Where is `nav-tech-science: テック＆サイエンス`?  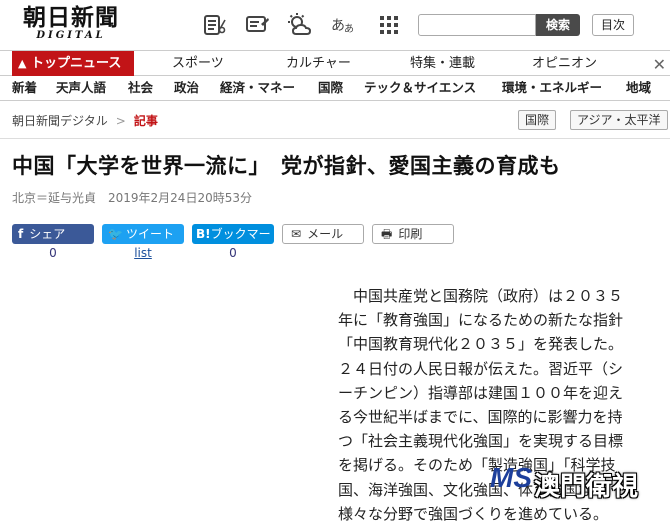
nav-tech-science: テック＆サイエンス is located at coordinates (420, 88).